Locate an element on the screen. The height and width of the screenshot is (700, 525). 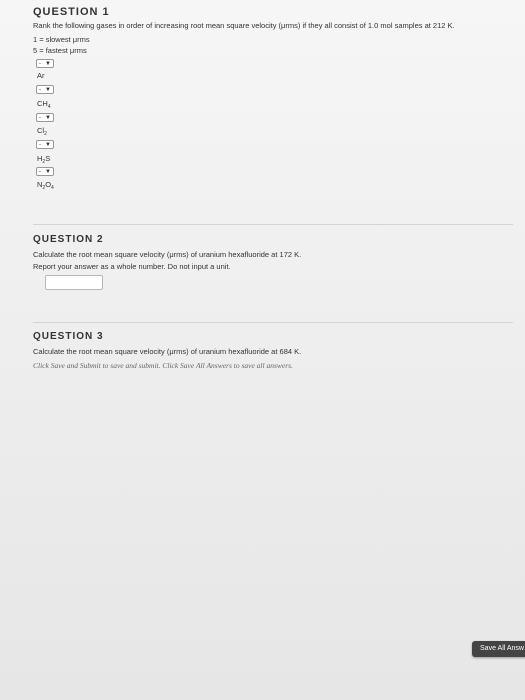
question-2-answer-input is located at coordinates (74, 282).